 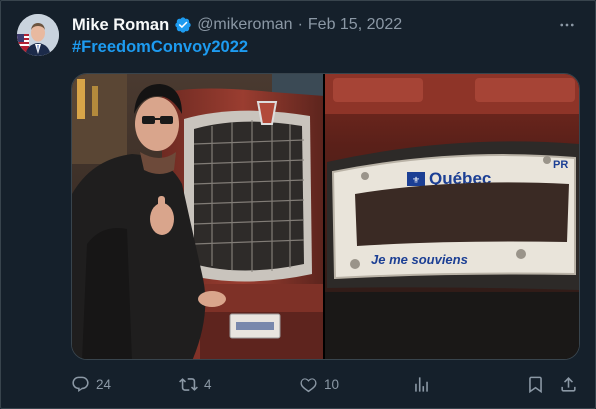 I want to click on tweet-header: Mike Roman @mikeroman · Feb 15, 2022, so click(x=237, y=25).